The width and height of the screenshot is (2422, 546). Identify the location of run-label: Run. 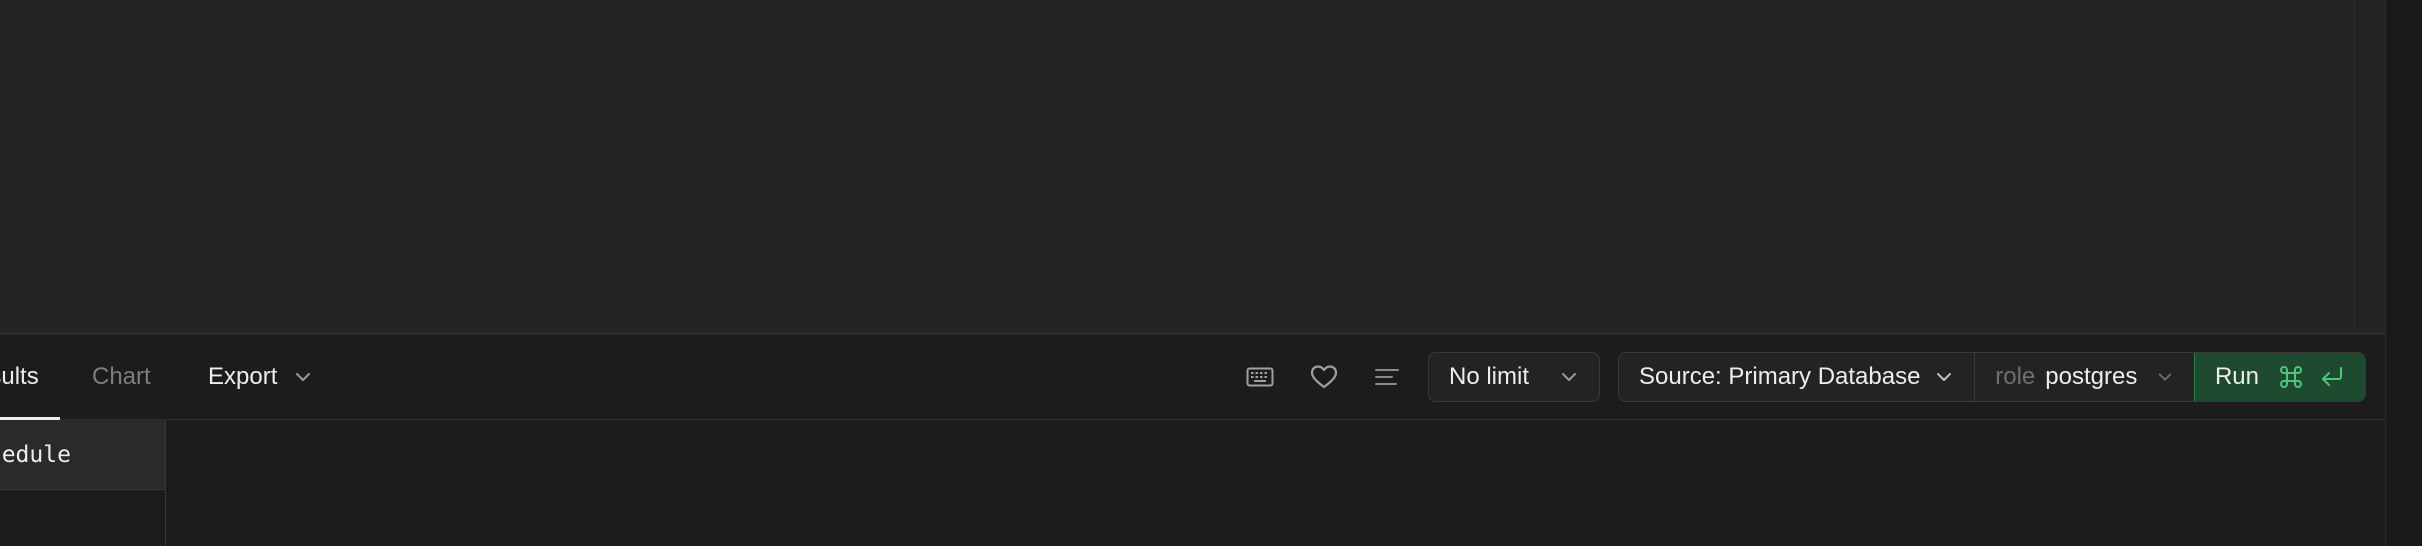
(2236, 376).